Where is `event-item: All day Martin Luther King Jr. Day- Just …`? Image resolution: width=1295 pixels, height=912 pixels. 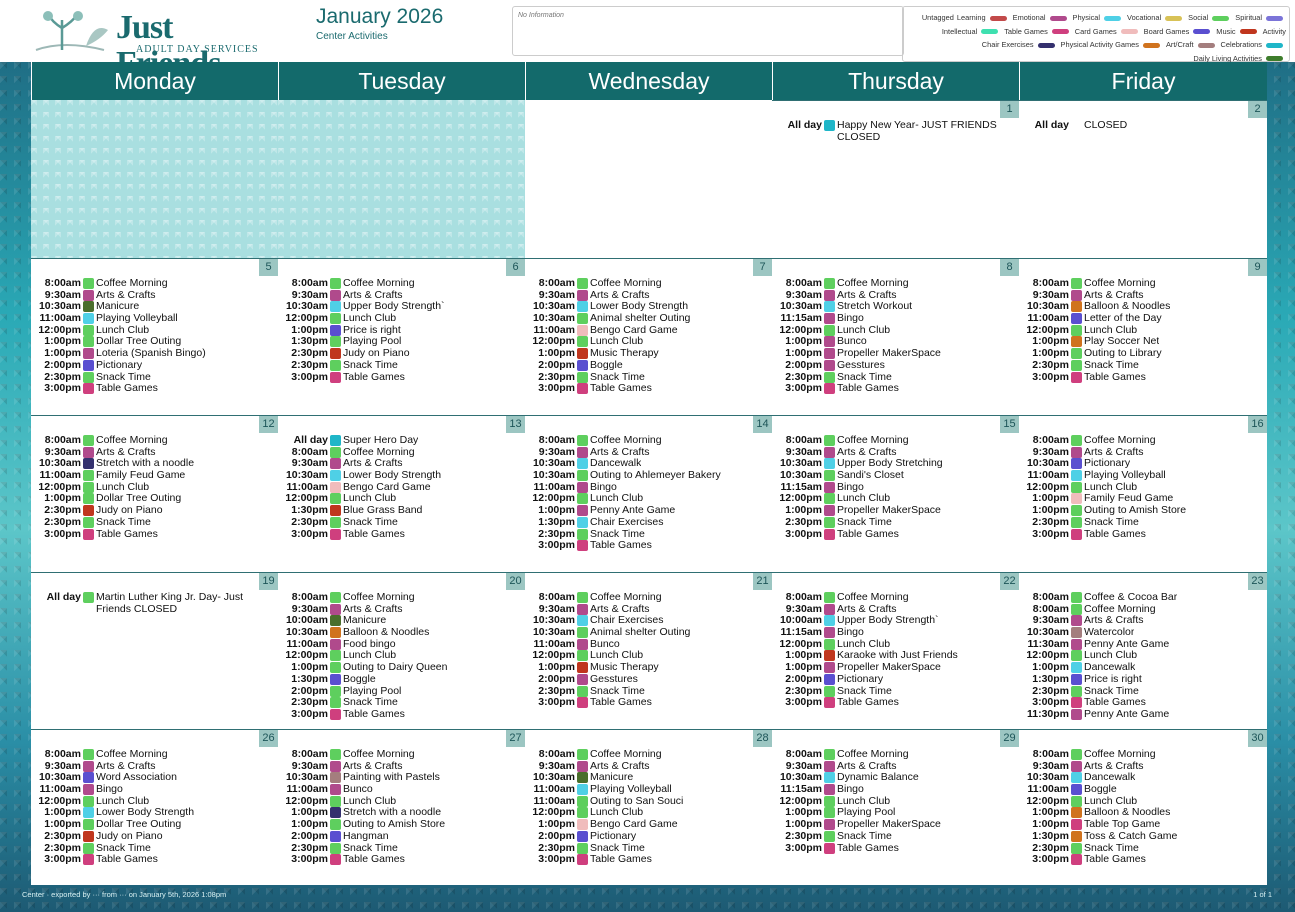
event-item: All day Martin Luther King Jr. Day- Just … is located at coordinates (154, 603).